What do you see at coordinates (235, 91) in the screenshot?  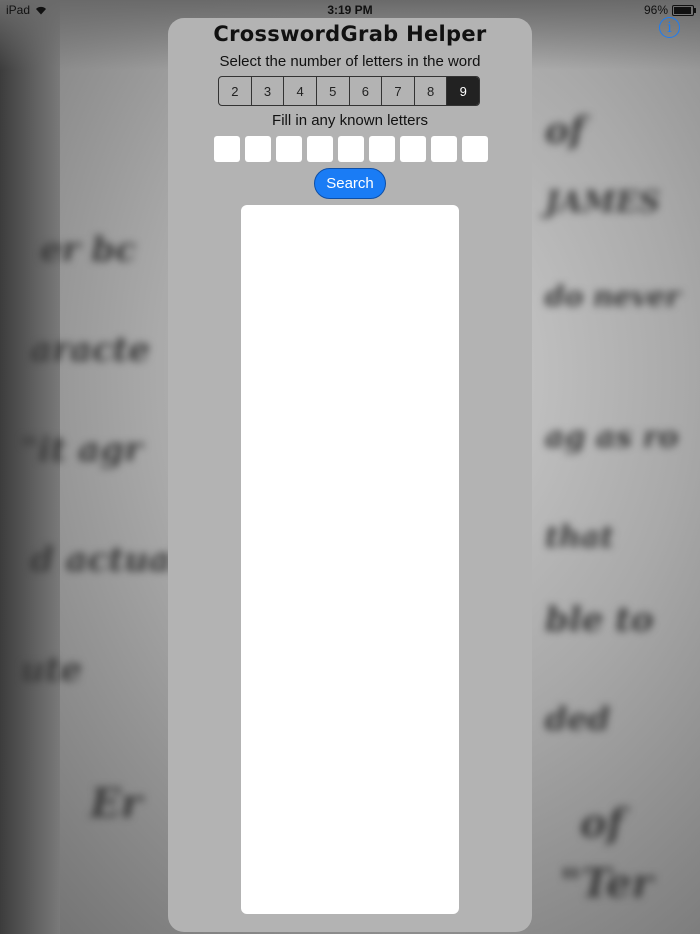 I see `length-option-2: 2` at bounding box center [235, 91].